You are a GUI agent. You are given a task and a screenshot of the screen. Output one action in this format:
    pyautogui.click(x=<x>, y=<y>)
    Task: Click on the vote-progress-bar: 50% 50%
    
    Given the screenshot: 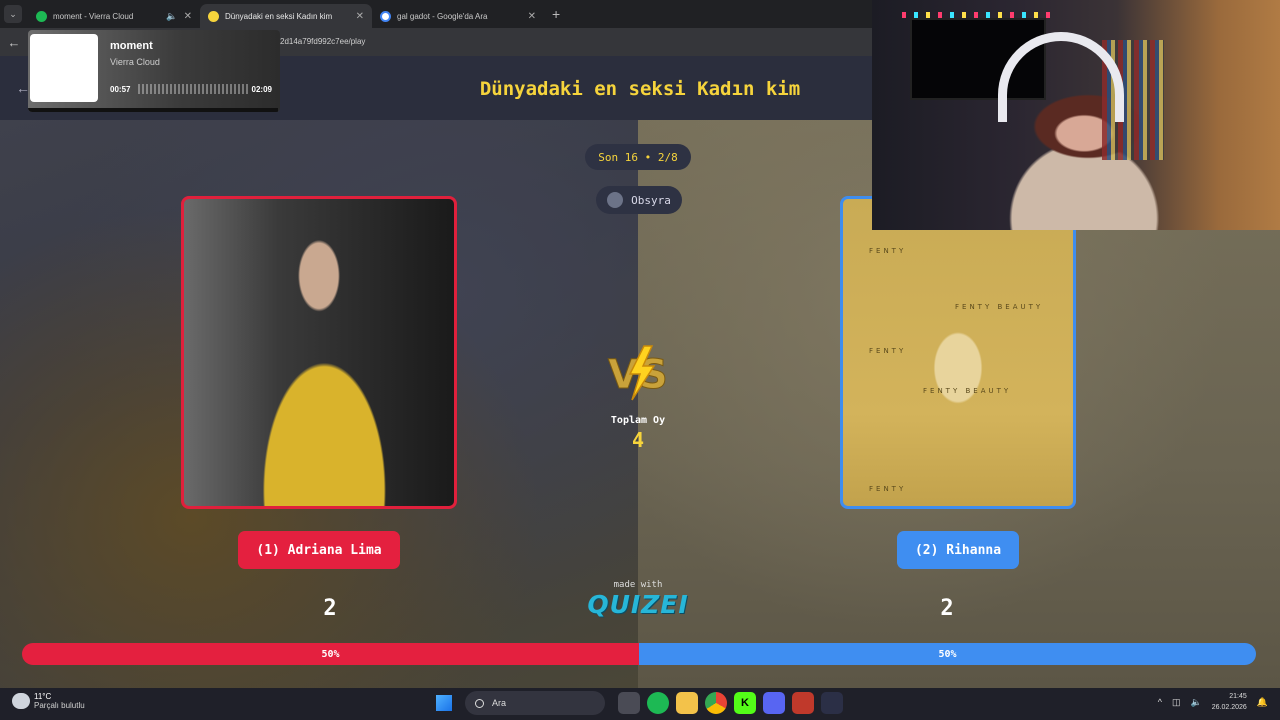 What is the action you would take?
    pyautogui.click(x=639, y=654)
    